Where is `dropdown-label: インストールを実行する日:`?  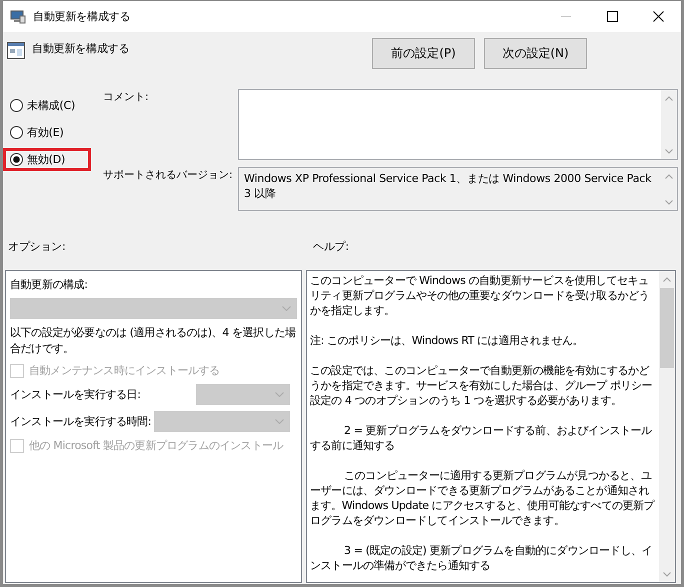 dropdown-label: インストールを実行する日: is located at coordinates (75, 394).